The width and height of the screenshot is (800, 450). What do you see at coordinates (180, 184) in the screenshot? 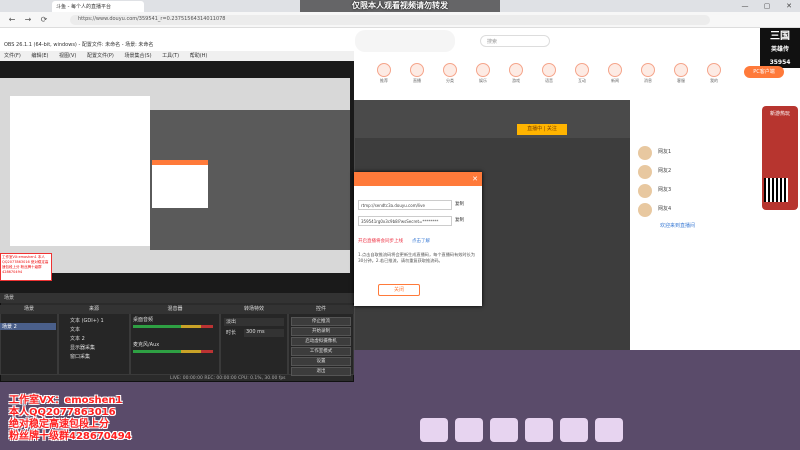
I see `preview-dialog-thumbnail` at bounding box center [180, 184].